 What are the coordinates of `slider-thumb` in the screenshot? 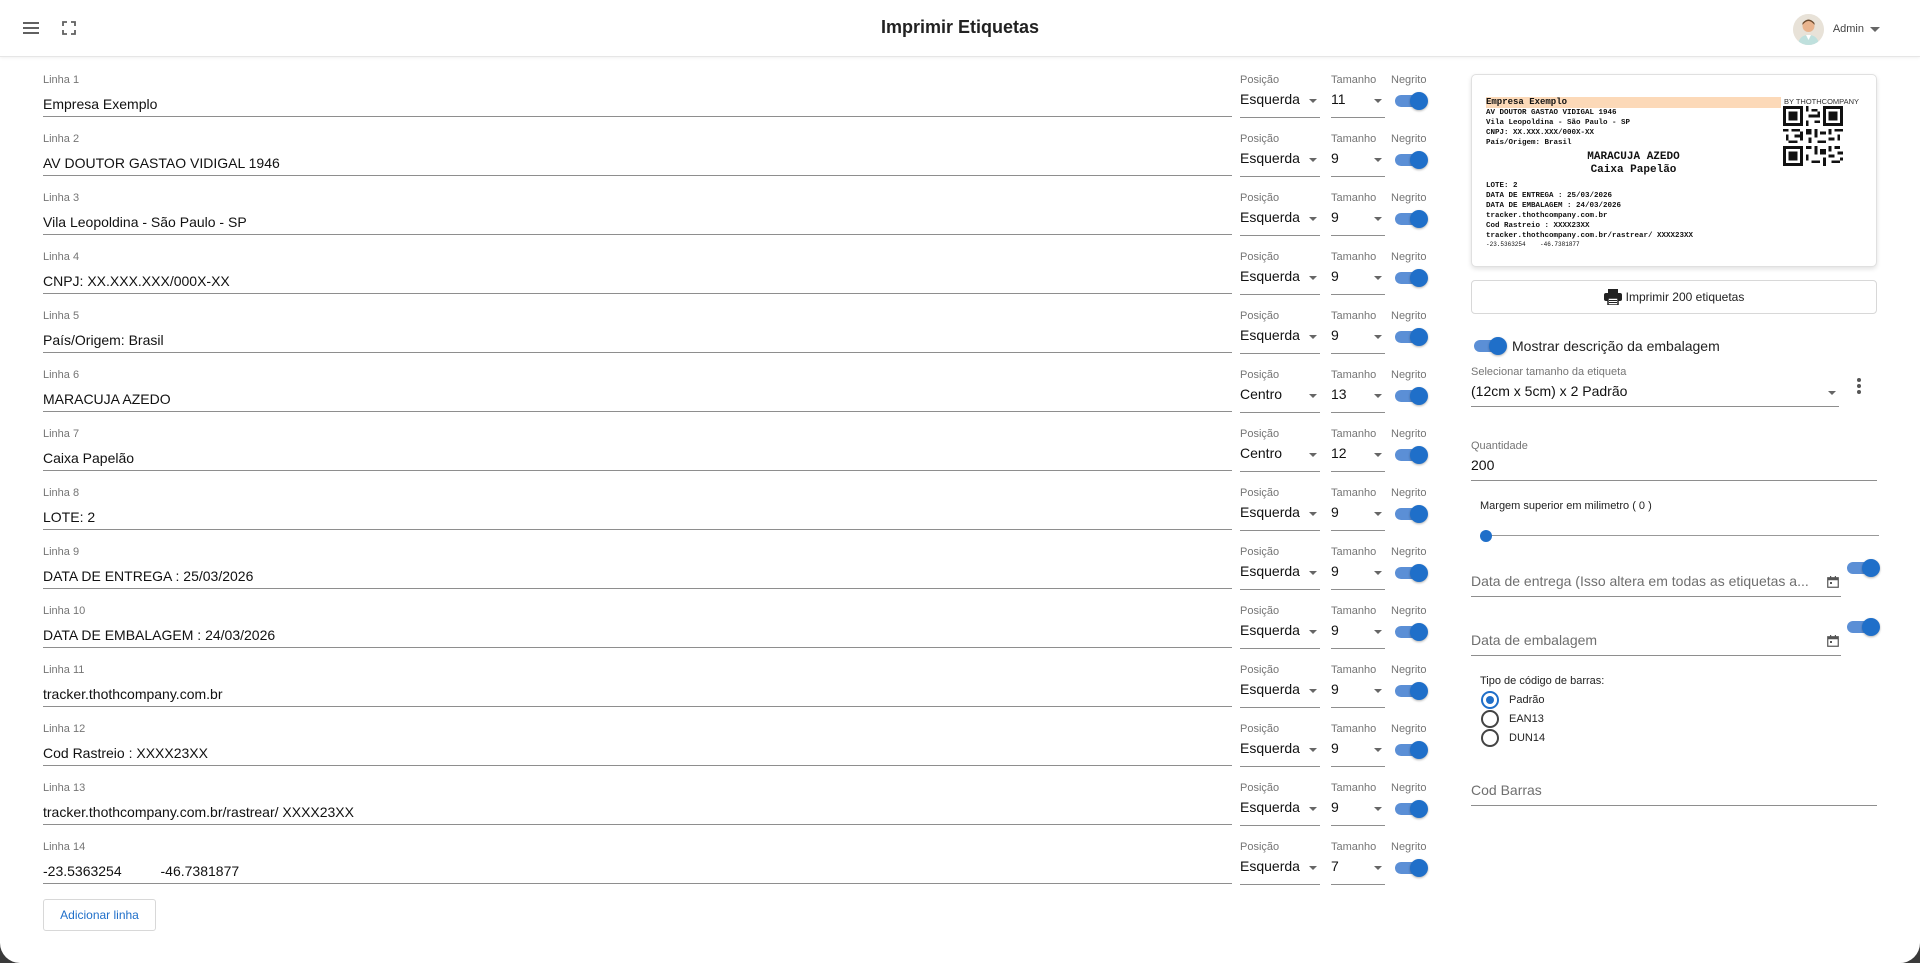 It's located at (1486, 536).